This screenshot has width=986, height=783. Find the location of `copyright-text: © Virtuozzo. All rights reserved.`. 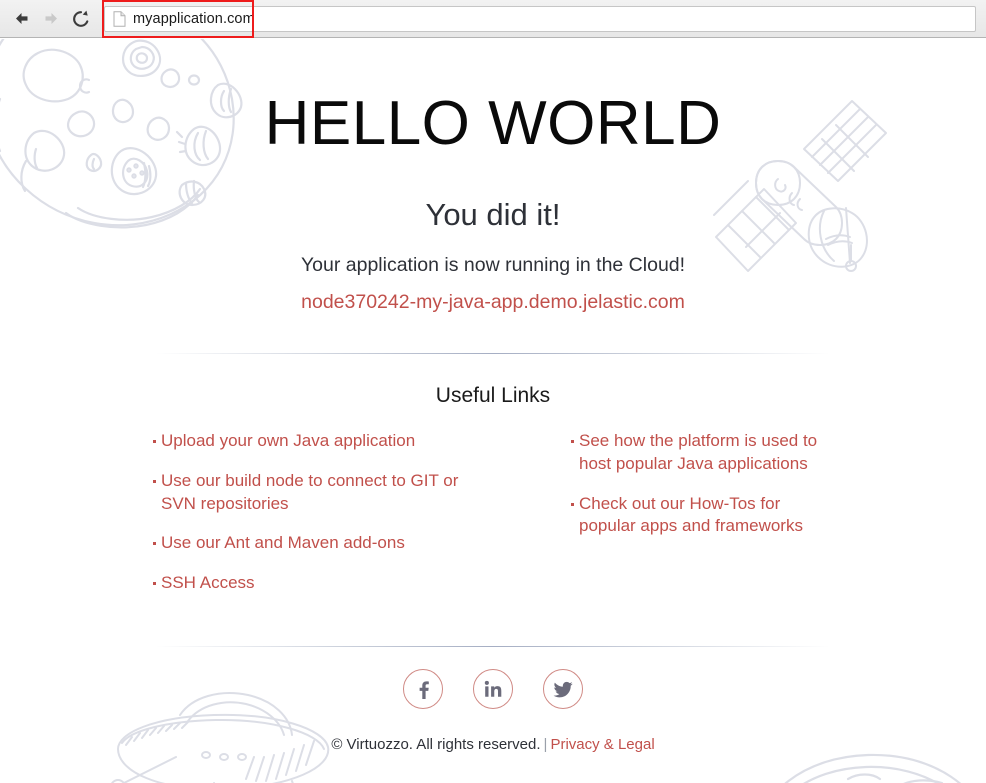

copyright-text: © Virtuozzo. All rights reserved. is located at coordinates (436, 745).